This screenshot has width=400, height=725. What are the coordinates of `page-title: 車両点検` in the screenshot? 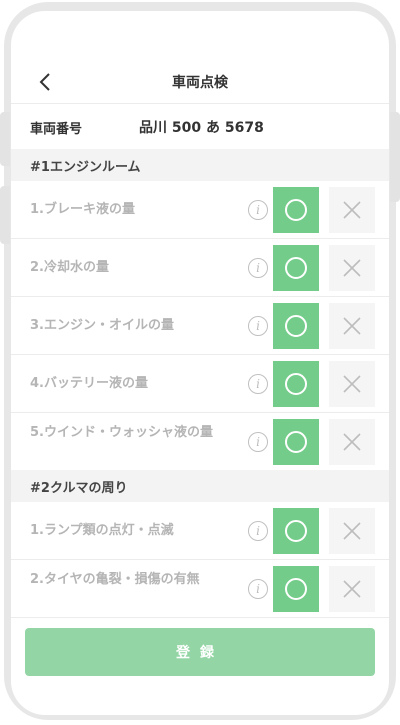 It's located at (200, 83).